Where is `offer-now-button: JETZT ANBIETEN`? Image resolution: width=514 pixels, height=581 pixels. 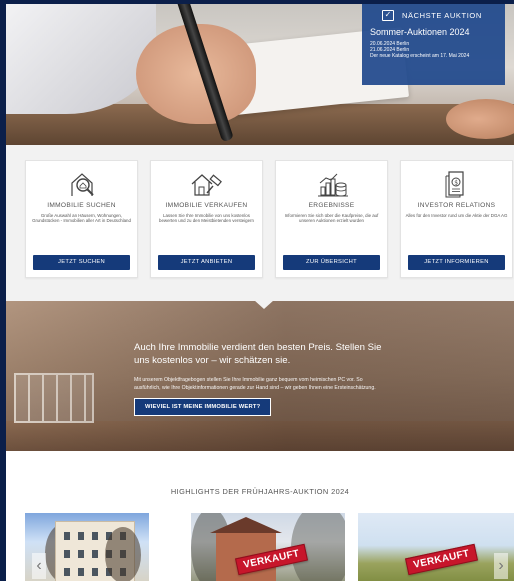
offer-now-button: JETZT ANBIETEN is located at coordinates (206, 262).